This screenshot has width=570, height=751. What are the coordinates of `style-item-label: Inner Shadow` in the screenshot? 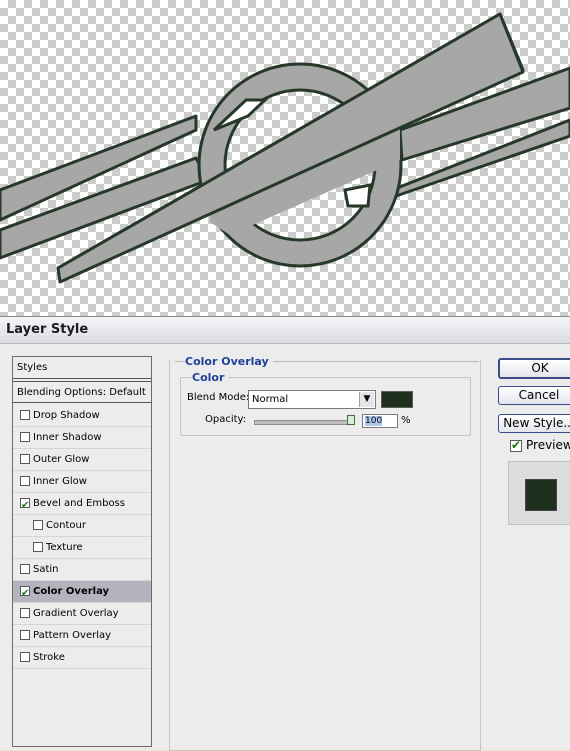 It's located at (67, 437).